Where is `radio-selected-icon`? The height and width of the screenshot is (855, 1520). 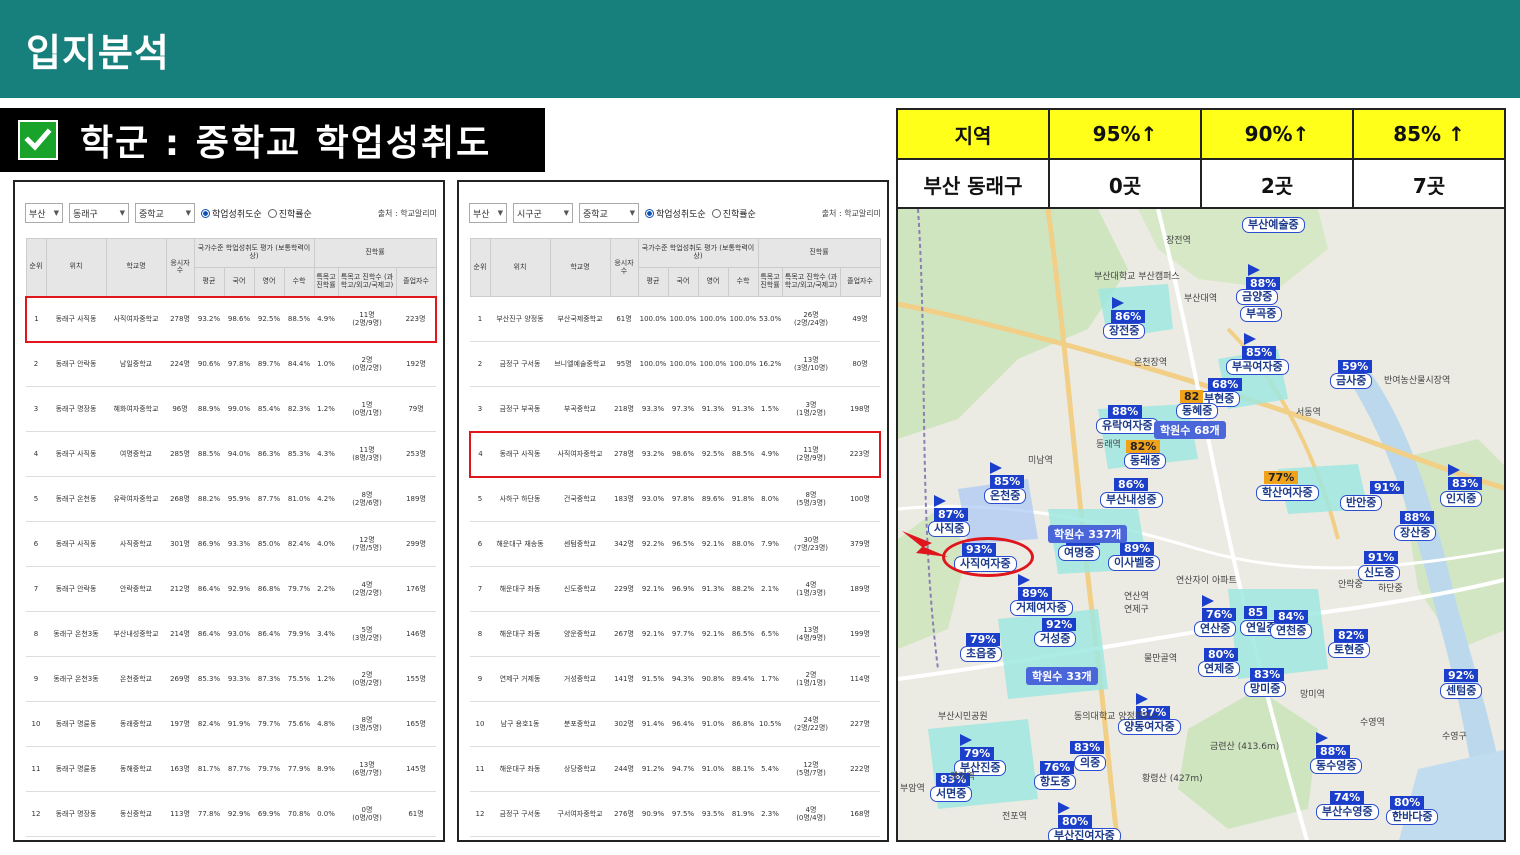 radio-selected-icon is located at coordinates (649, 213).